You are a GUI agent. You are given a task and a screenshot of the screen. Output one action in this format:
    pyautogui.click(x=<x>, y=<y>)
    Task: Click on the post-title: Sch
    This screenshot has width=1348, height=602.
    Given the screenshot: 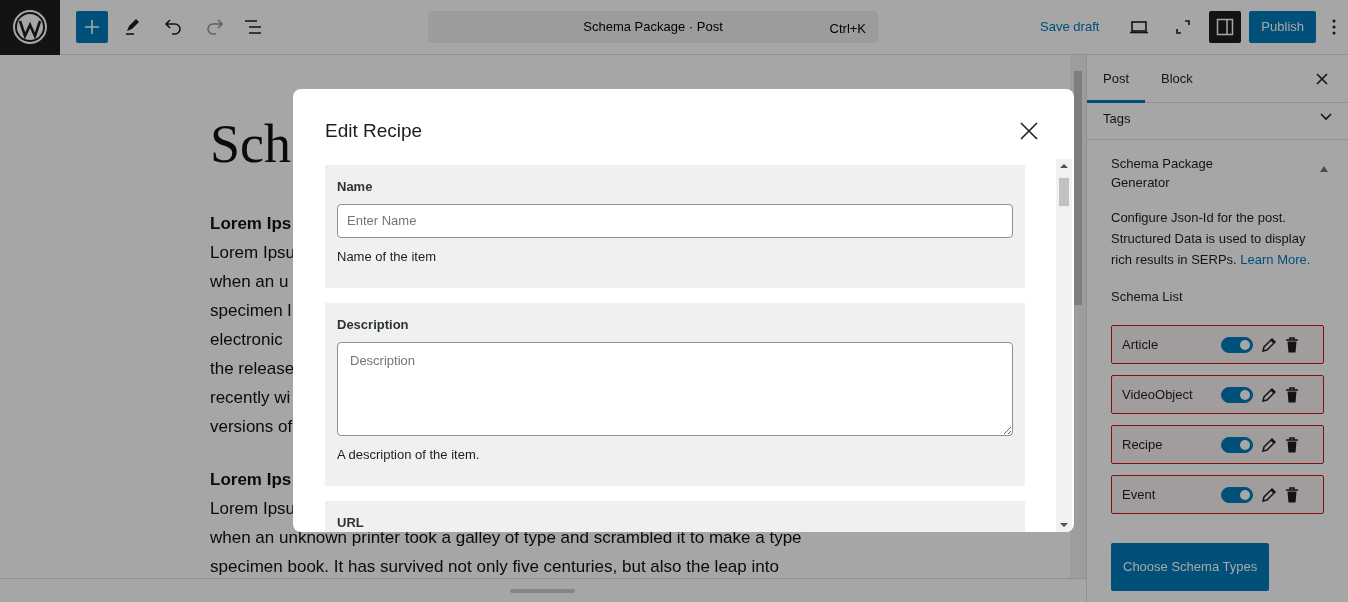 What is the action you would take?
    pyautogui.click(x=250, y=144)
    